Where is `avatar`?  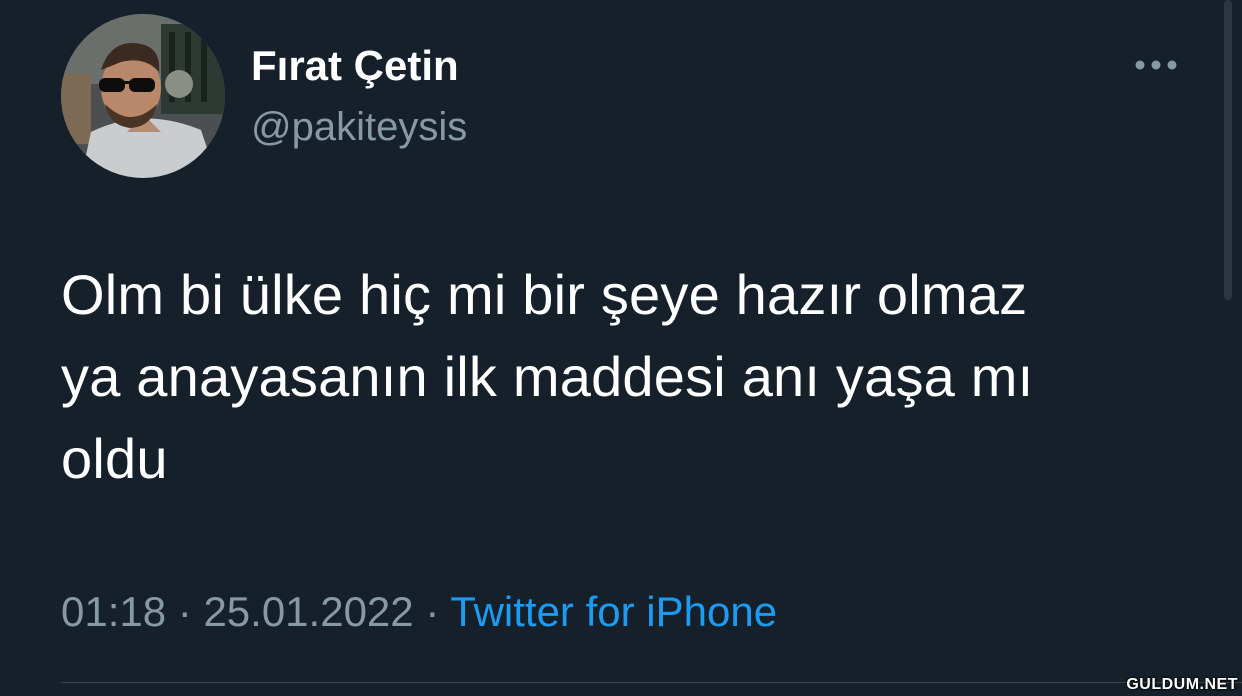
avatar is located at coordinates (143, 96).